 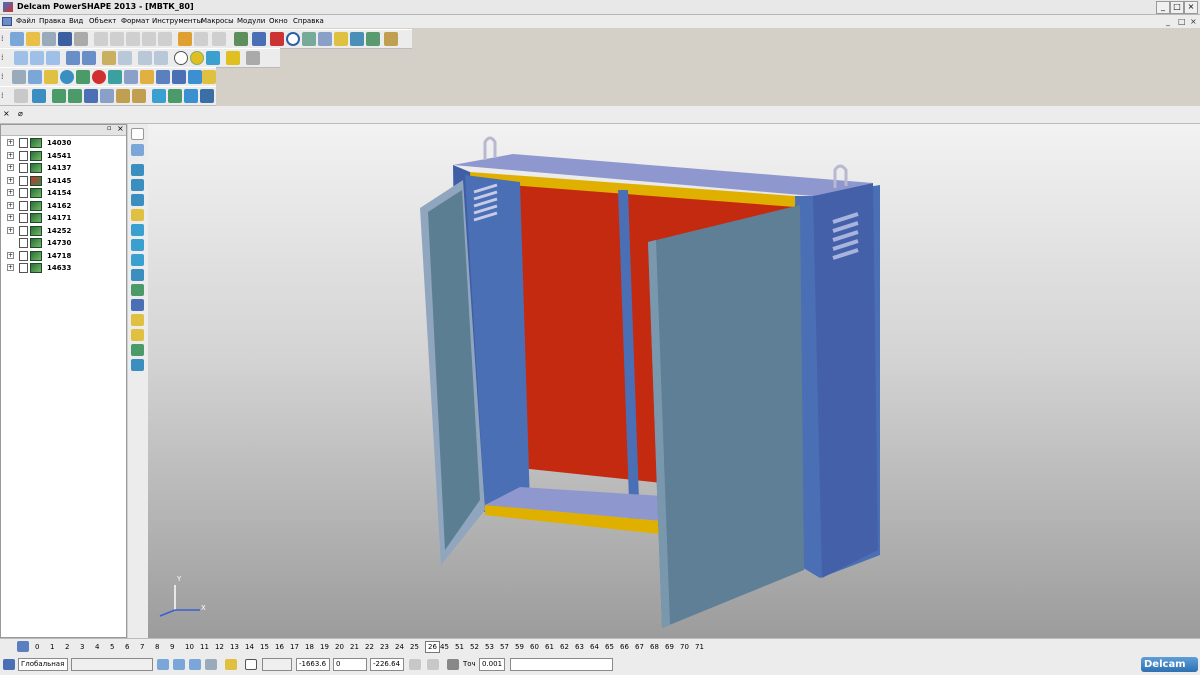 I want to click on level-number: 59, so click(x=519, y=647).